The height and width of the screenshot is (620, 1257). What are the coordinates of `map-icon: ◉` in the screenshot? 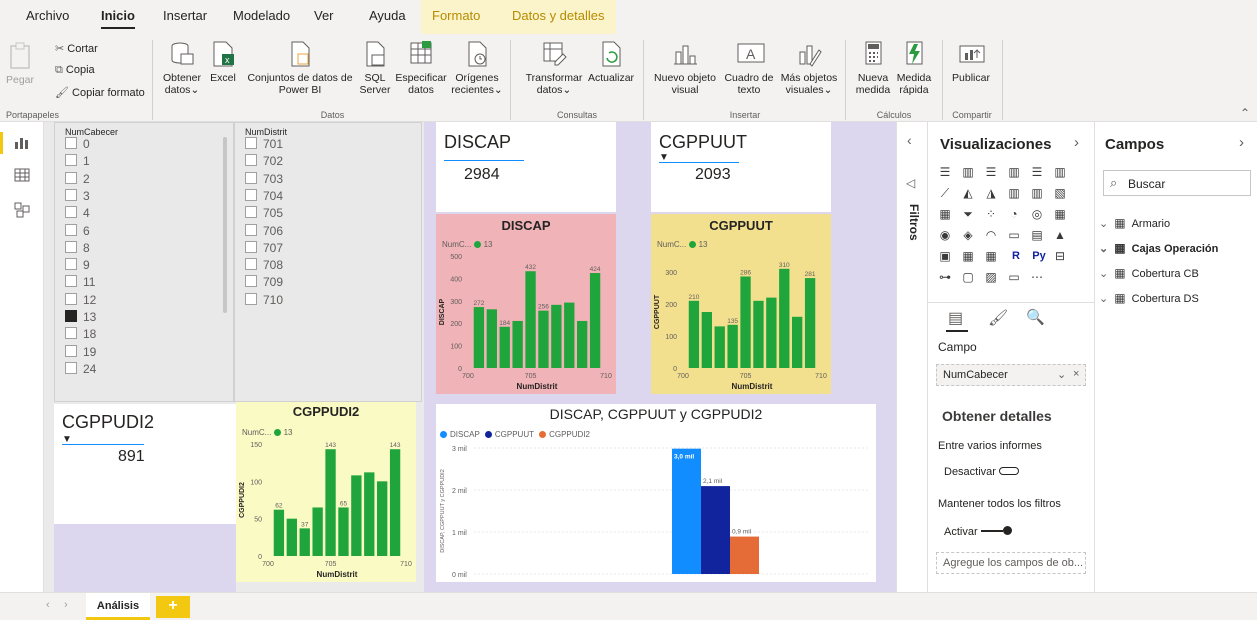 It's located at (945, 235).